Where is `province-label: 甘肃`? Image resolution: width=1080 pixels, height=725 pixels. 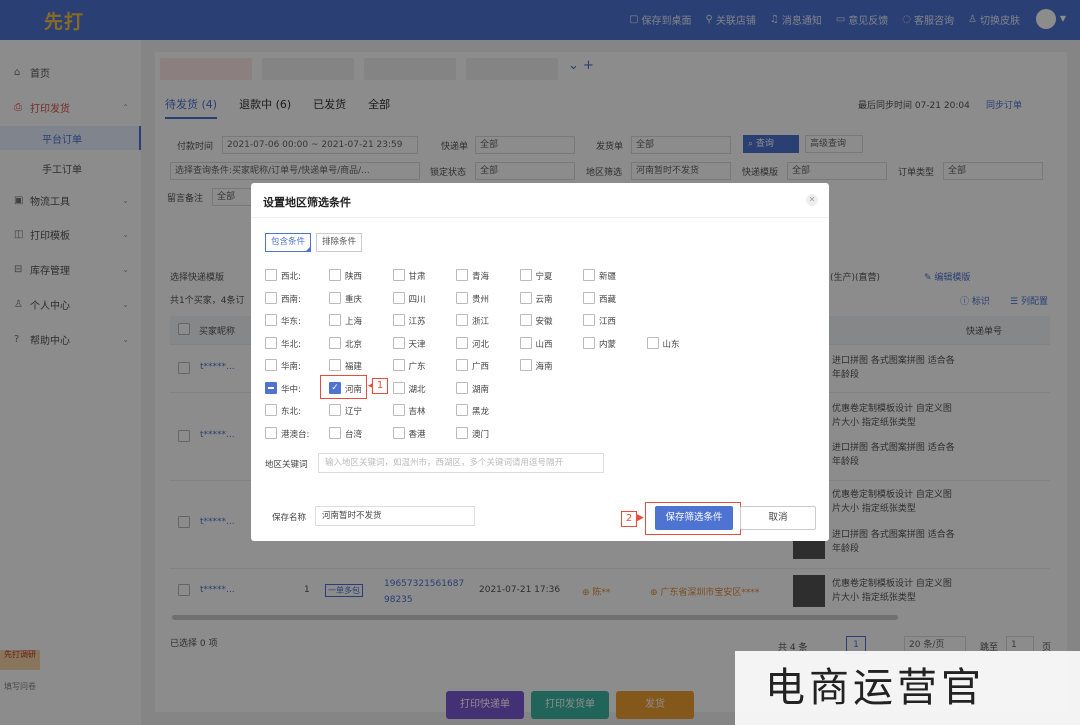
province-label: 甘肃 is located at coordinates (417, 277).